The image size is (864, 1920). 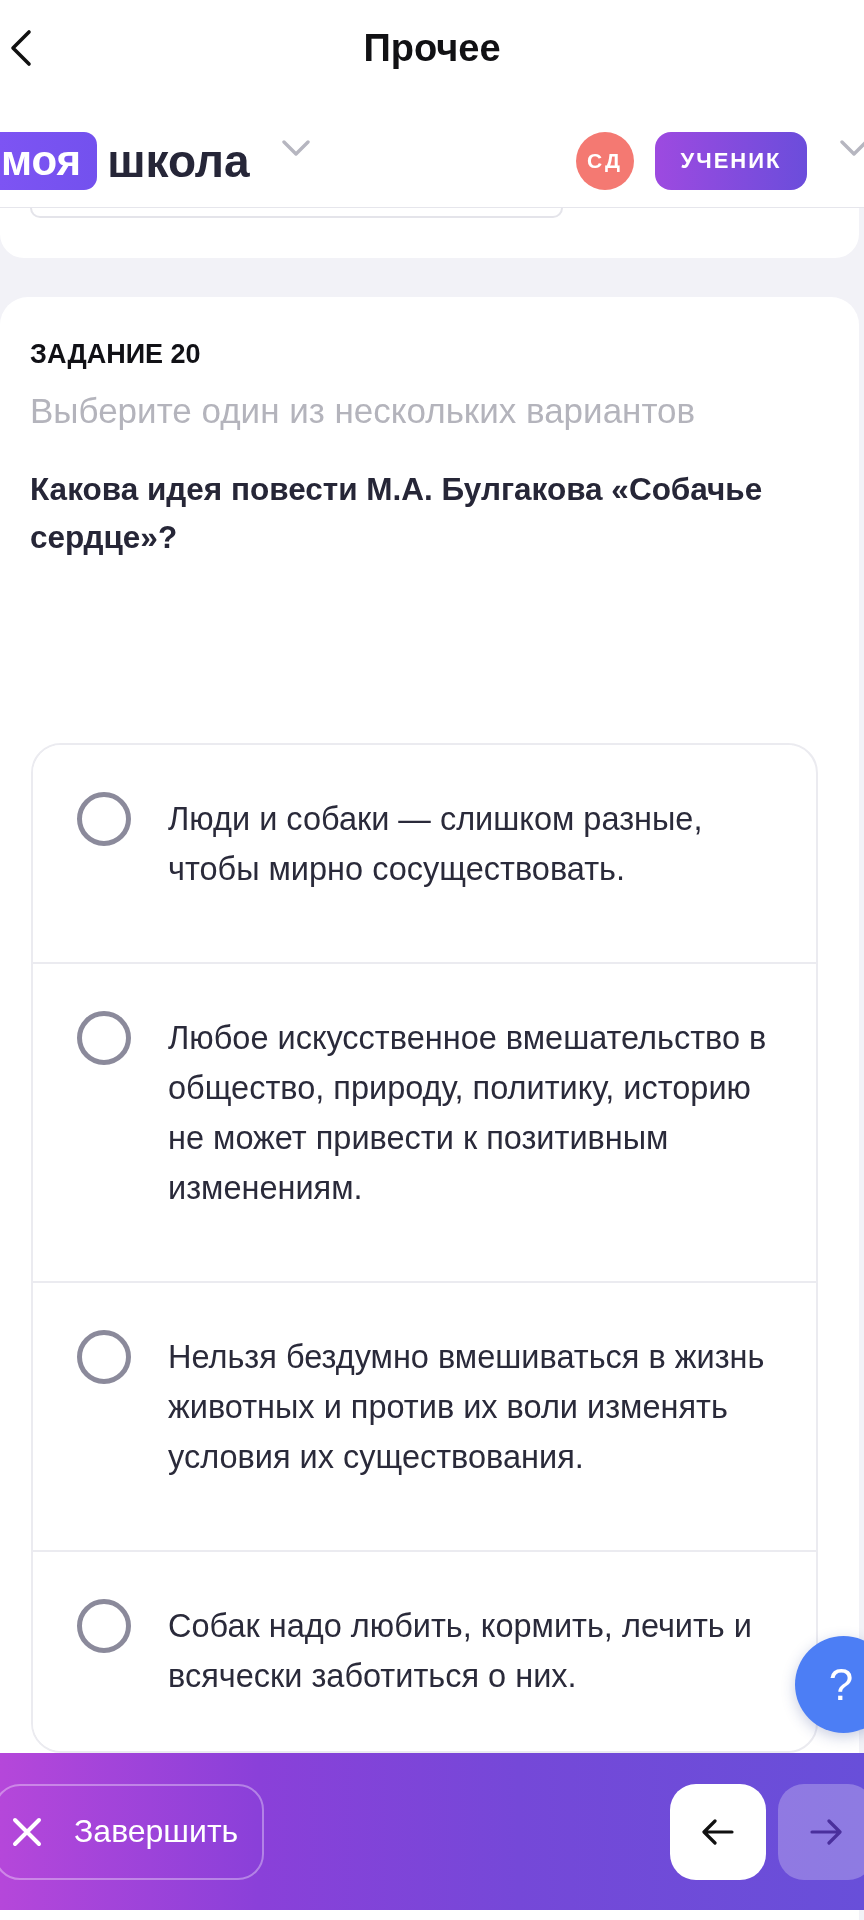 I want to click on previous-button, so click(x=718, y=1831).